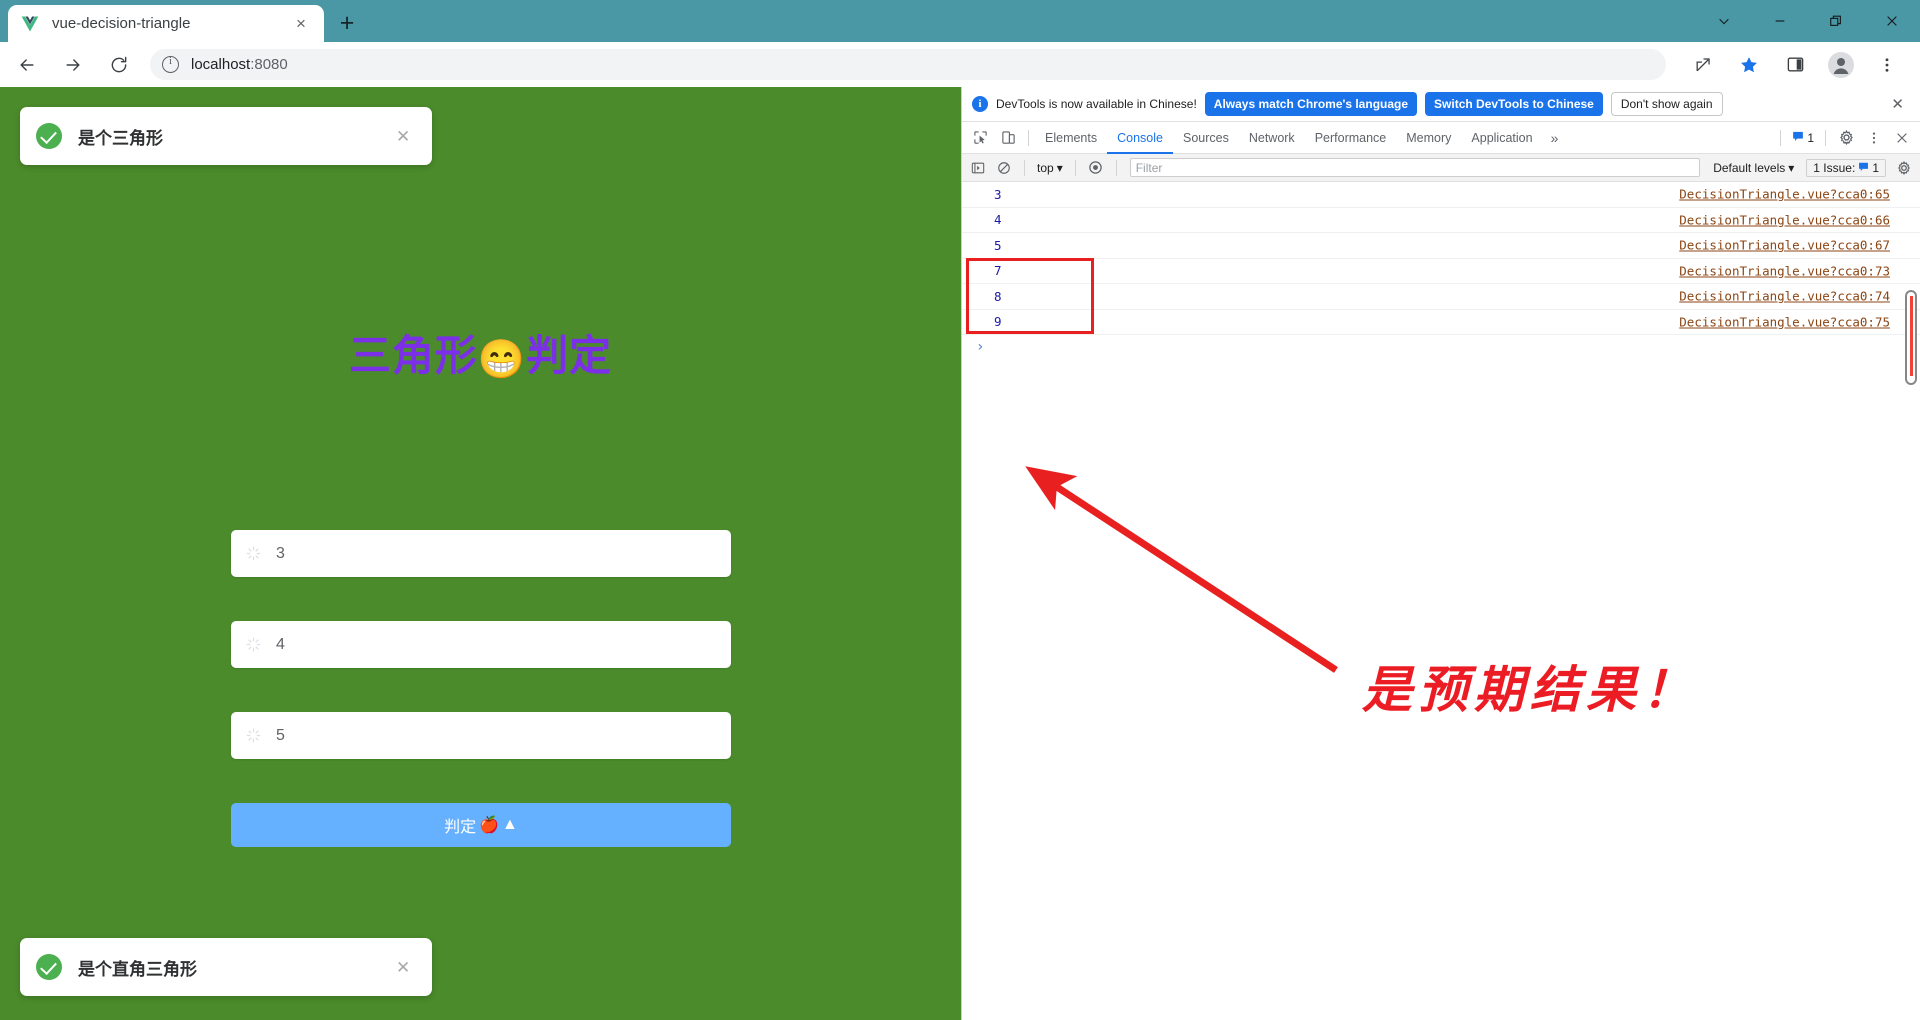 The image size is (1920, 1020). What do you see at coordinates (137, 969) in the screenshot?
I see `toast-message: 是个直角三角形` at bounding box center [137, 969].